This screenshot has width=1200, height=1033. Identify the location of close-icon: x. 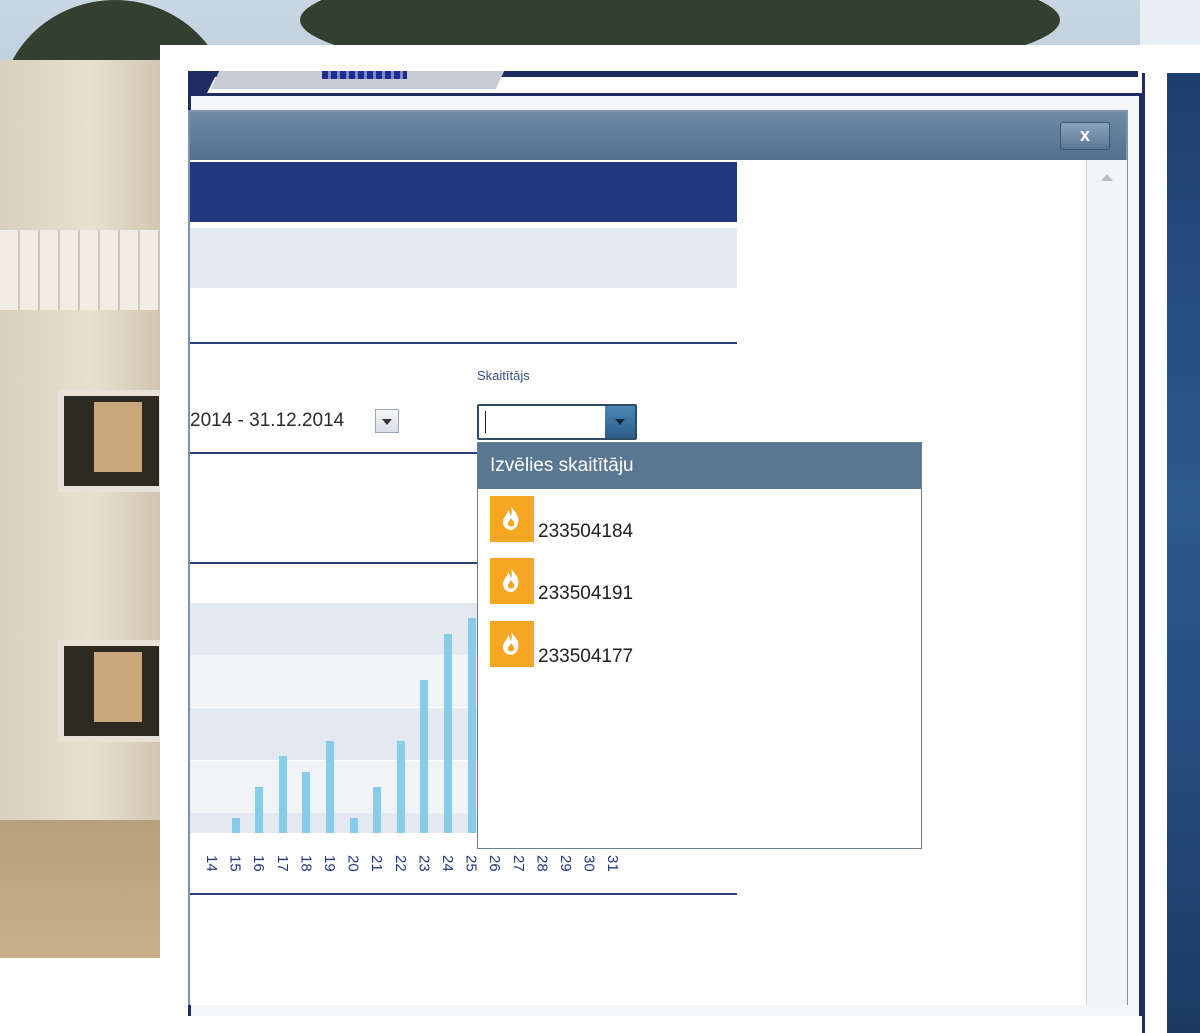
(1084, 135).